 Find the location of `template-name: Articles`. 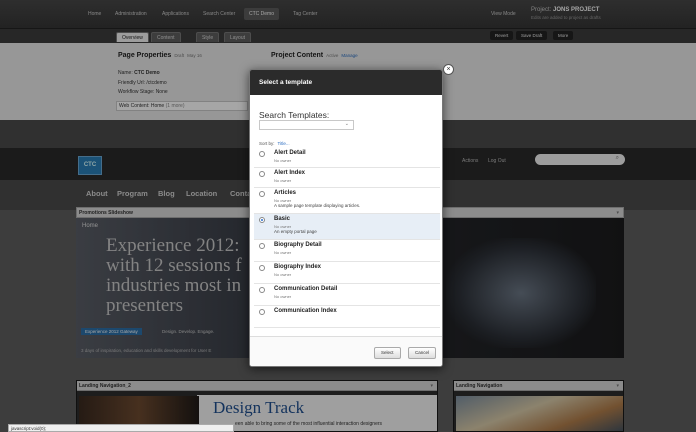

template-name: Articles is located at coordinates (285, 193).